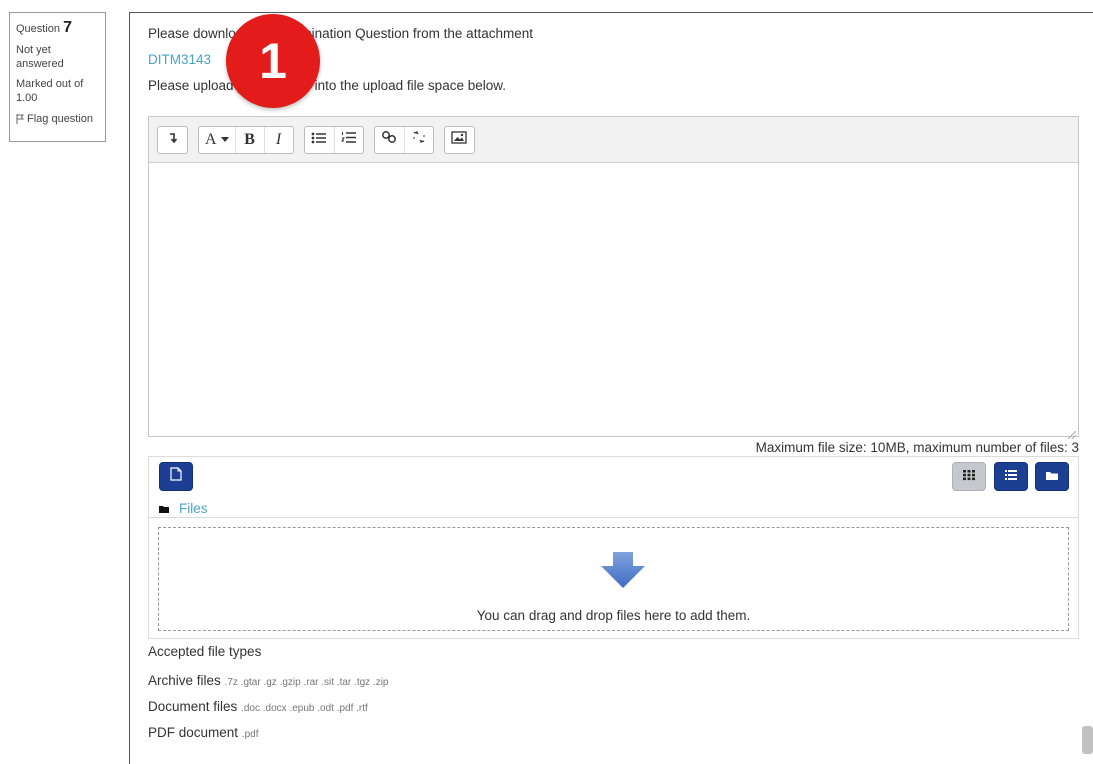  I want to click on toolbar-group-text: A B I, so click(246, 139).